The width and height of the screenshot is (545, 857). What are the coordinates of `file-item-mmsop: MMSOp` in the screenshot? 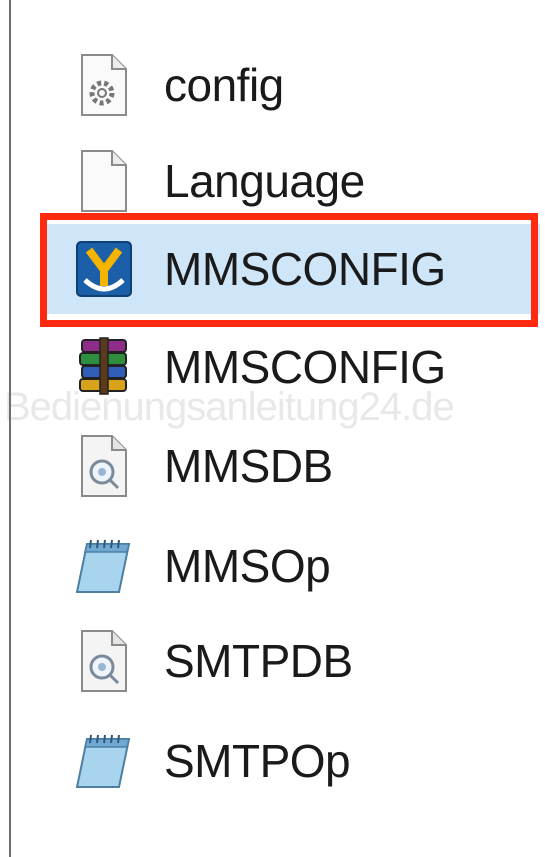 It's located at (292, 566).